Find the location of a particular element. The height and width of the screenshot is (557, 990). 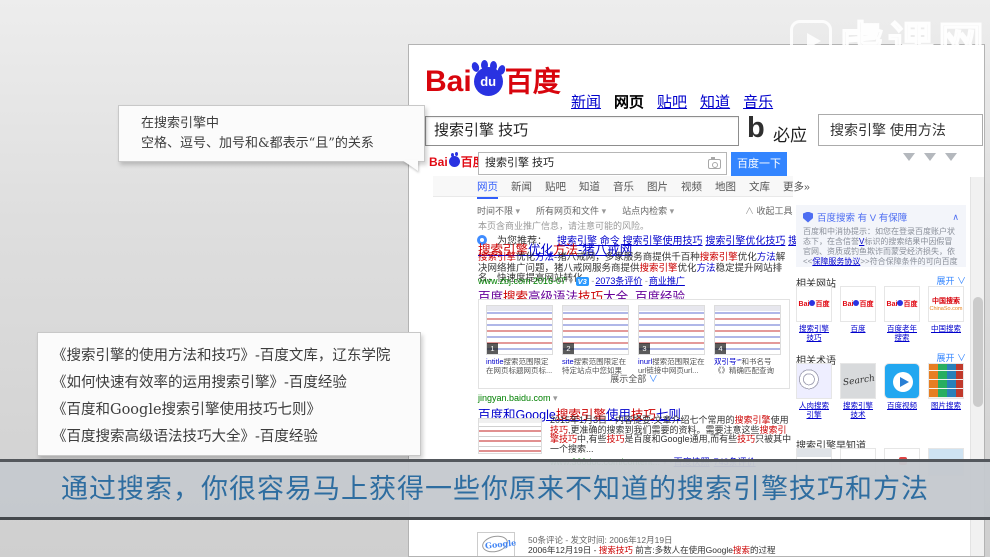

serp-tab: 知道 is located at coordinates (589, 189).